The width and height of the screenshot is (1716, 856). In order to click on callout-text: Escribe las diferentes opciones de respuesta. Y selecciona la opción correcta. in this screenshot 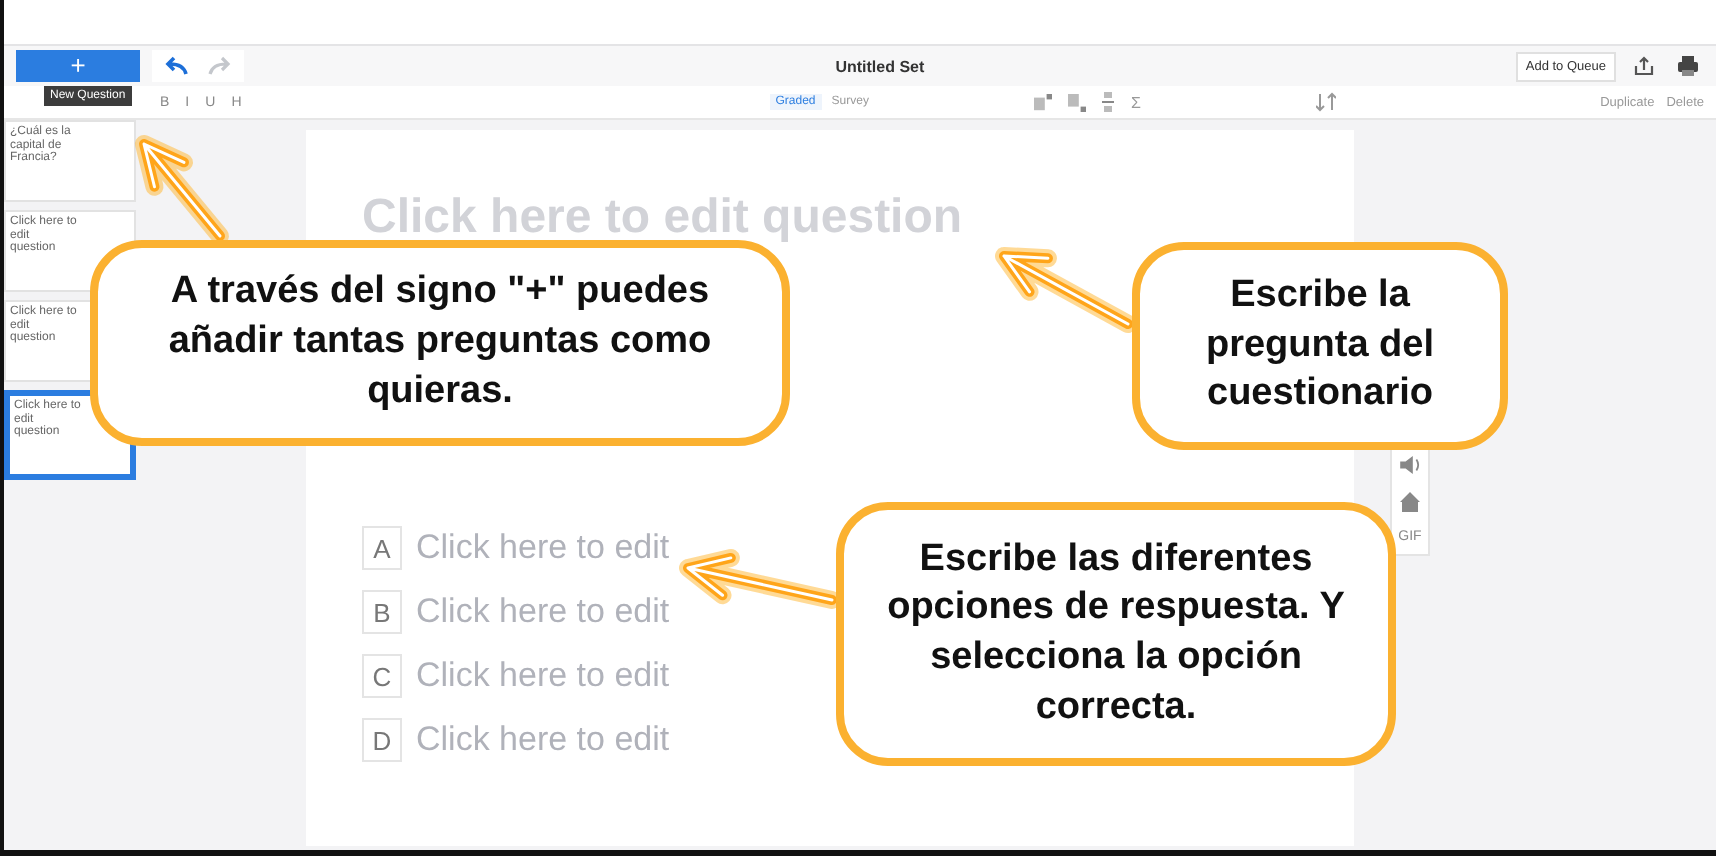, I will do `click(1116, 633)`.